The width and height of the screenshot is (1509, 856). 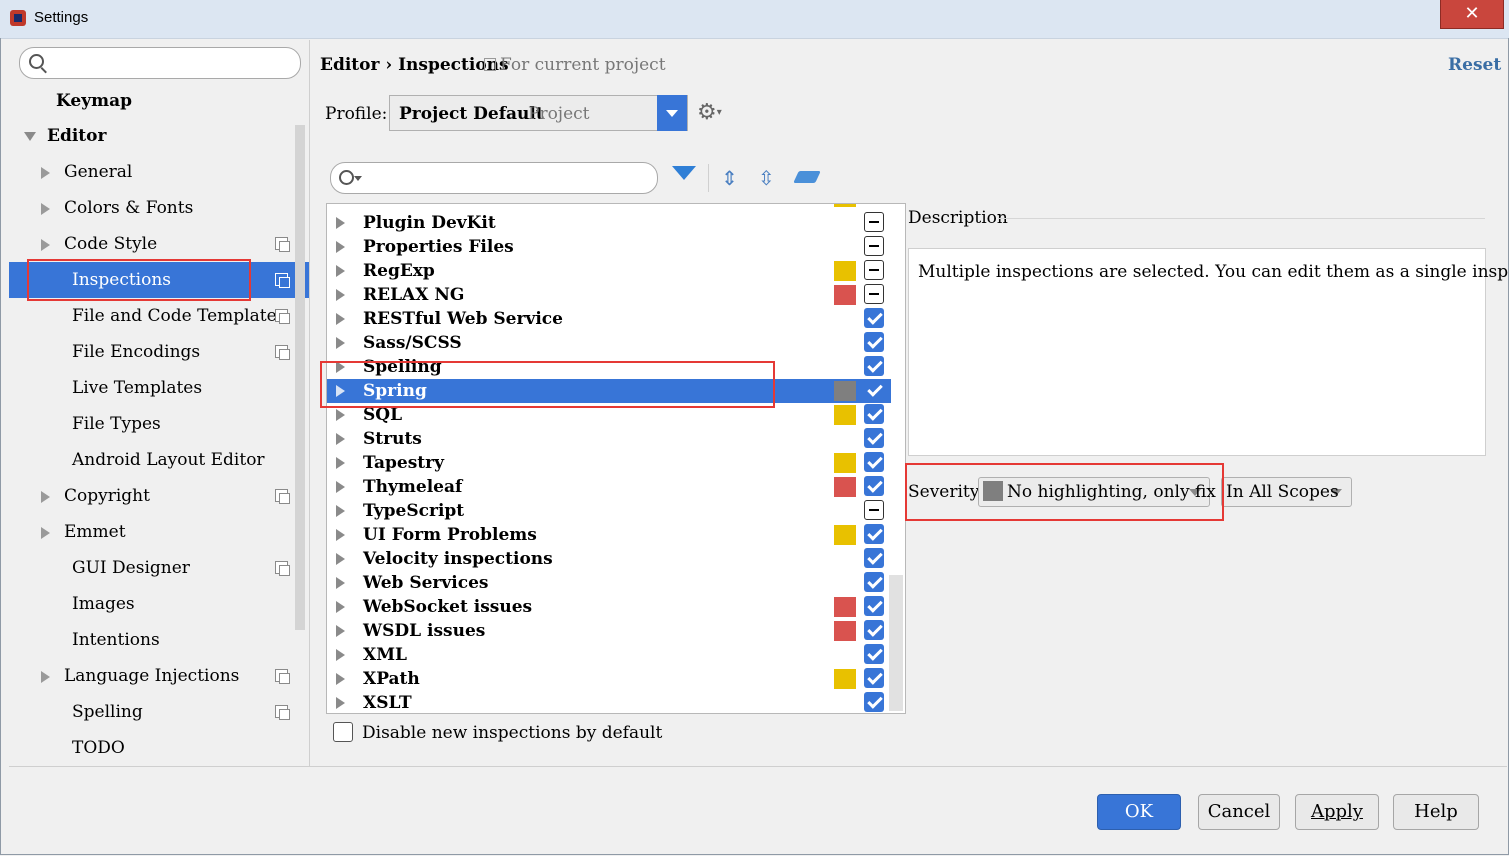 I want to click on list-item: Sass/SCSS, so click(x=609, y=343).